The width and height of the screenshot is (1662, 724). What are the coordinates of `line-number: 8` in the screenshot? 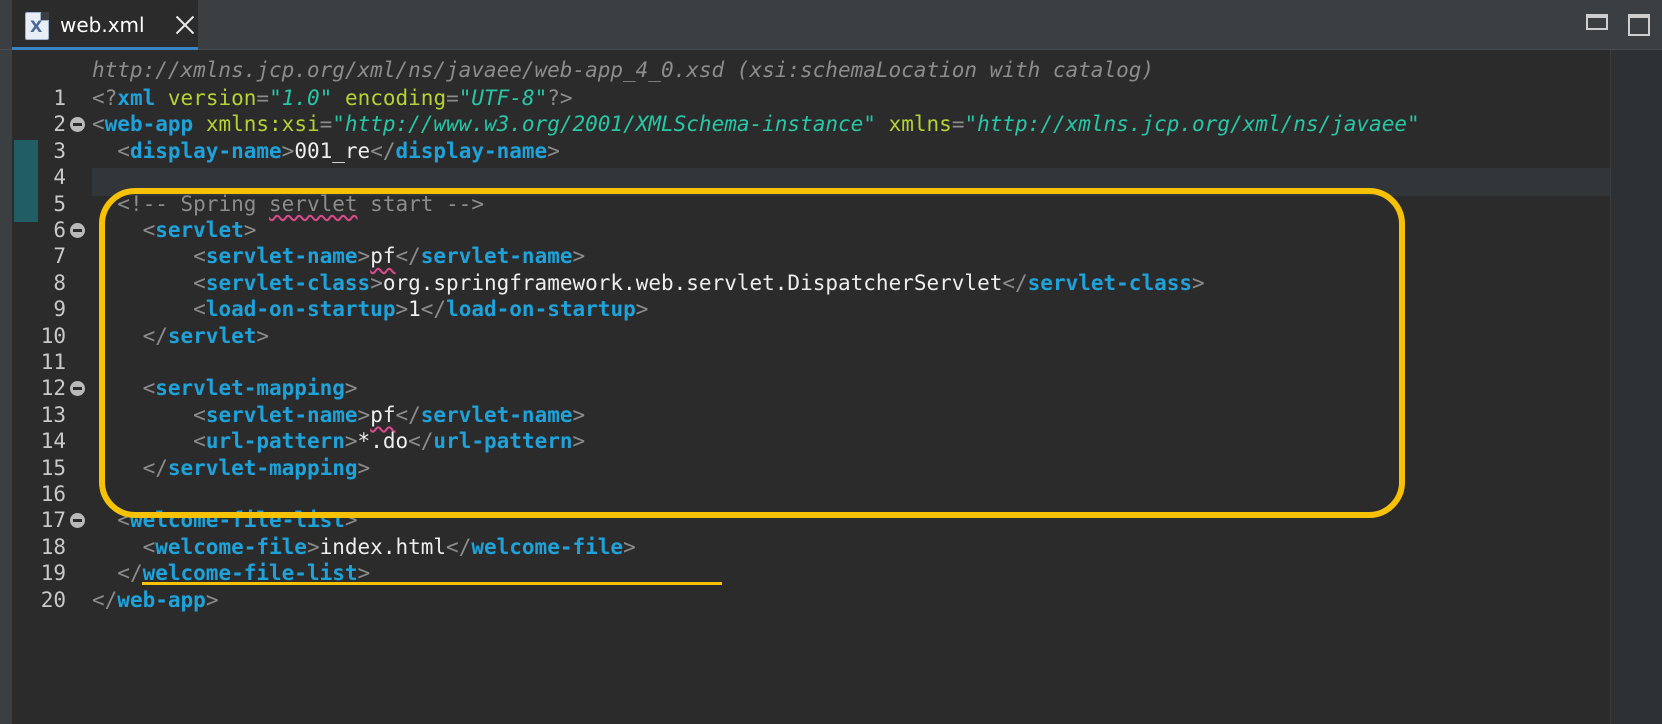 It's located at (59, 282).